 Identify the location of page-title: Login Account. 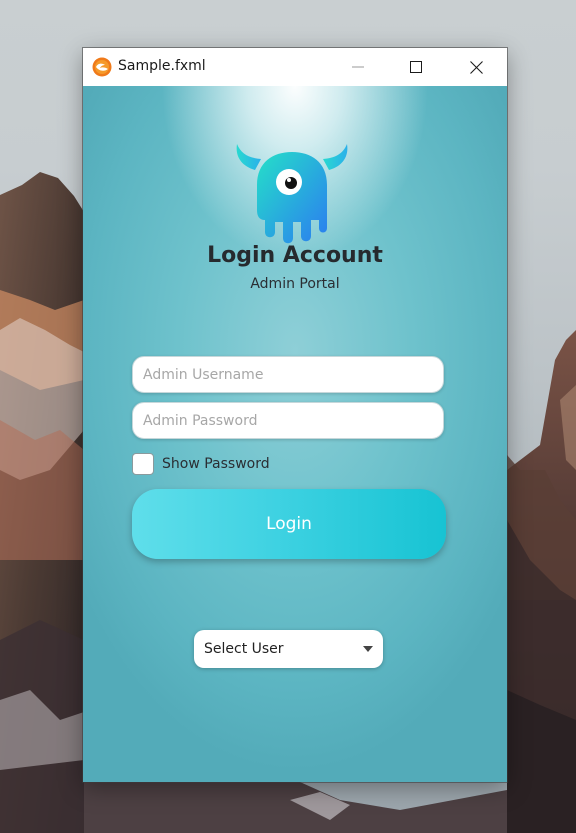
(295, 255).